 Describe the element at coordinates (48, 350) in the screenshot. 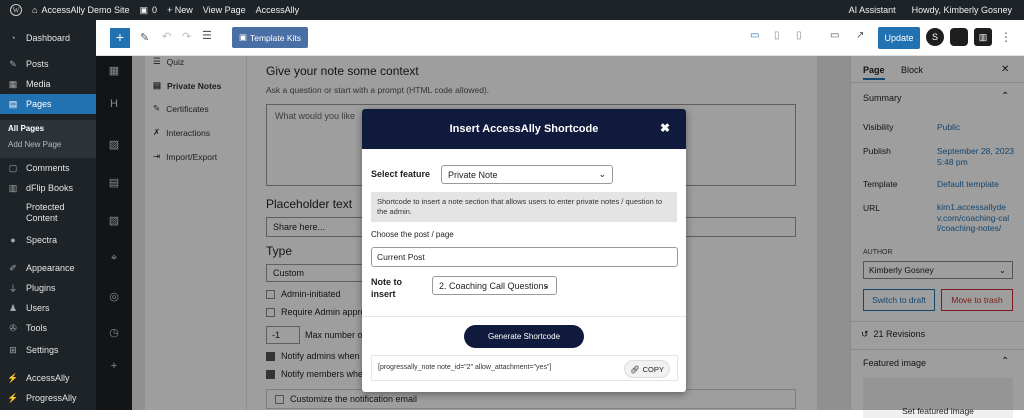

I see `sidebar-item-settings: ⊞ Settings` at that location.